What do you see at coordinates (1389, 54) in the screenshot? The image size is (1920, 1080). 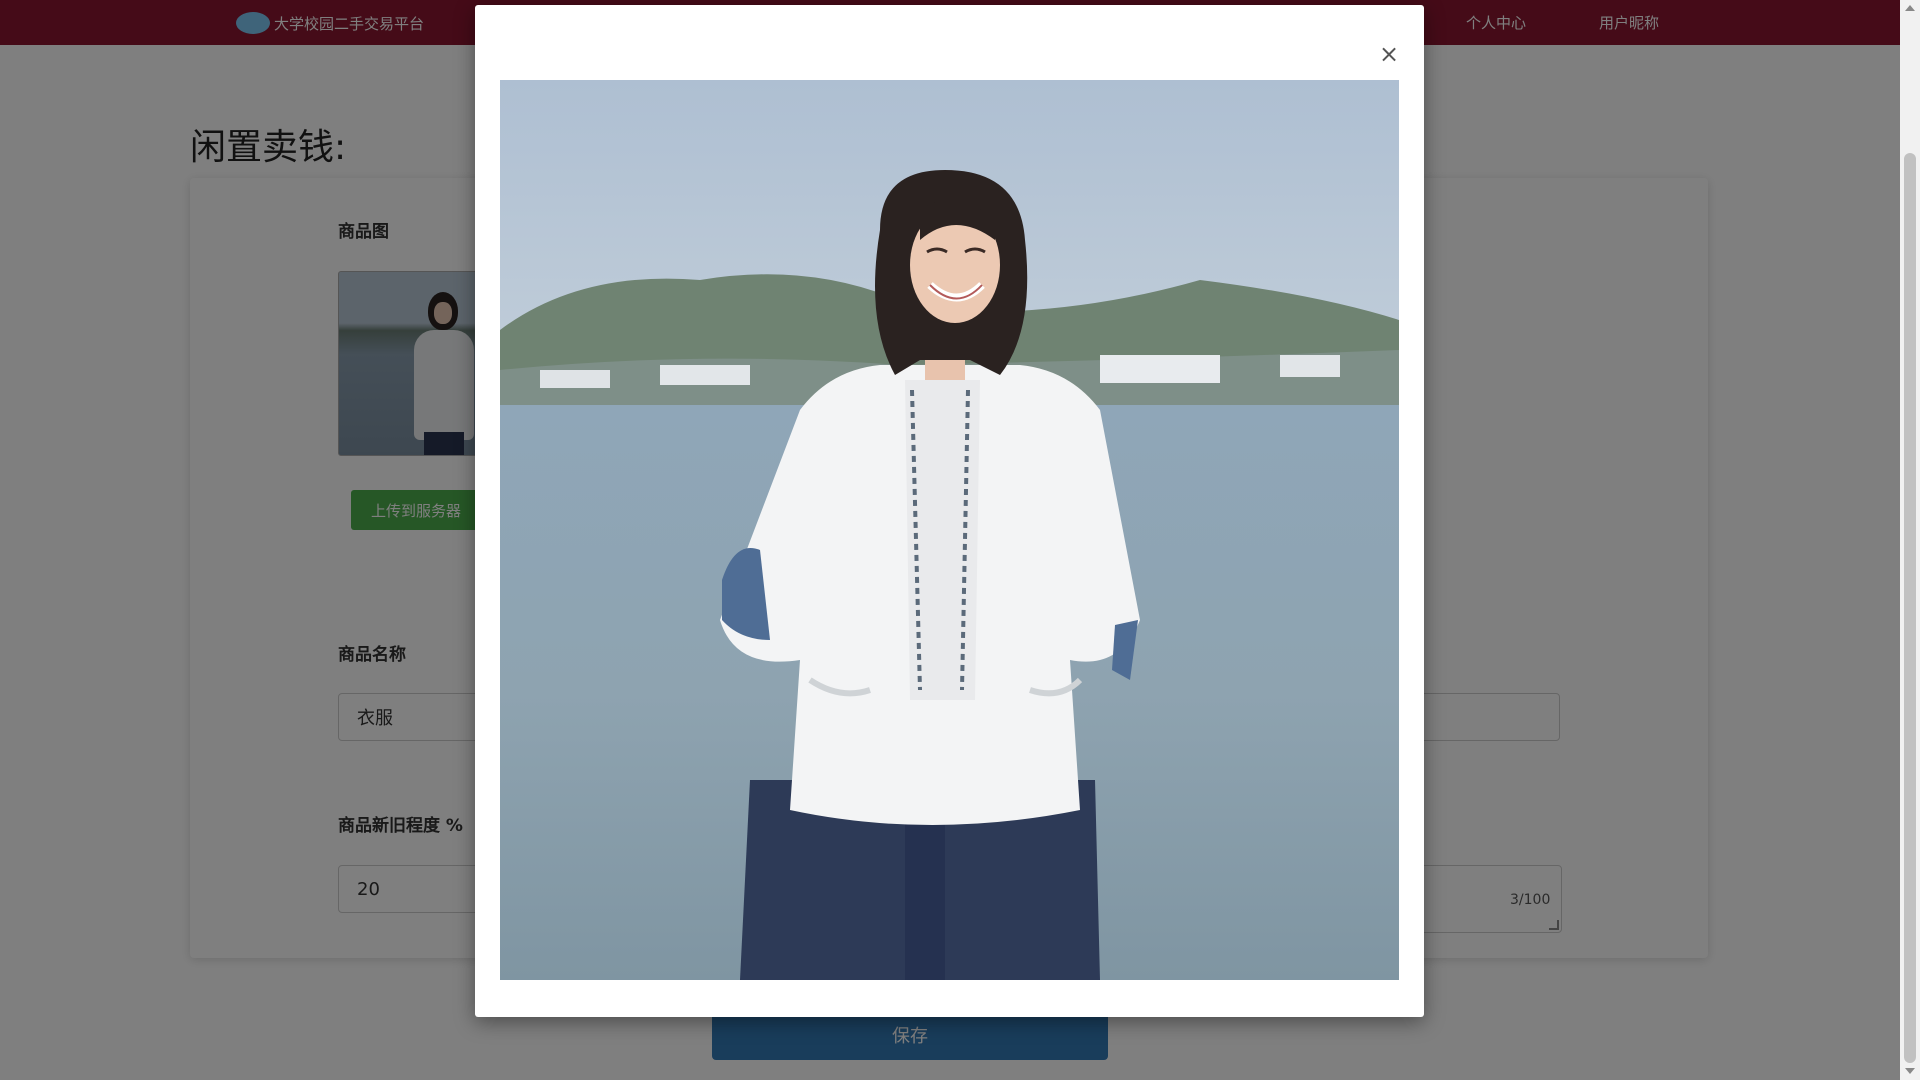 I see `close-icon: ×` at bounding box center [1389, 54].